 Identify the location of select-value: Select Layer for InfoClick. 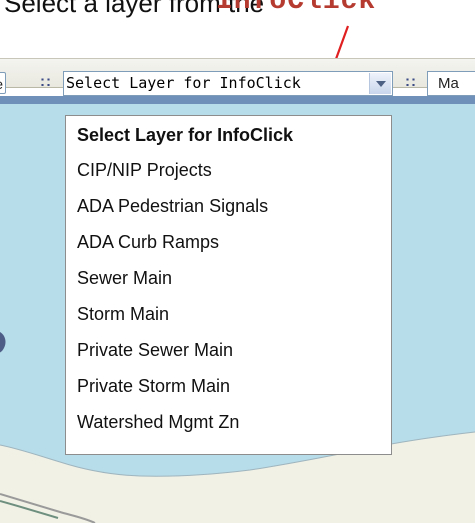
(183, 83).